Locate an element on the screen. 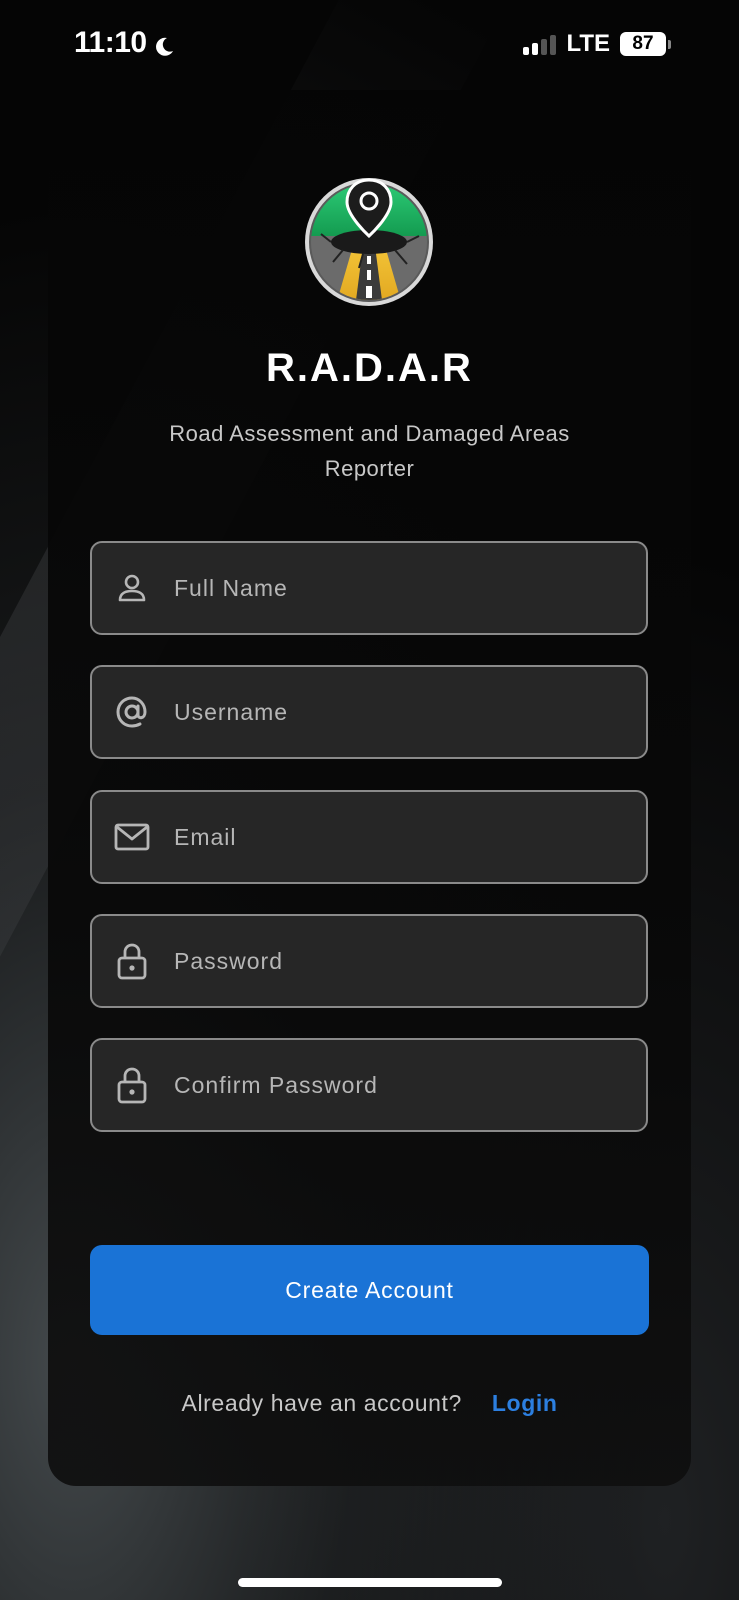 The image size is (739, 1600). full-name-field is located at coordinates (369, 588).